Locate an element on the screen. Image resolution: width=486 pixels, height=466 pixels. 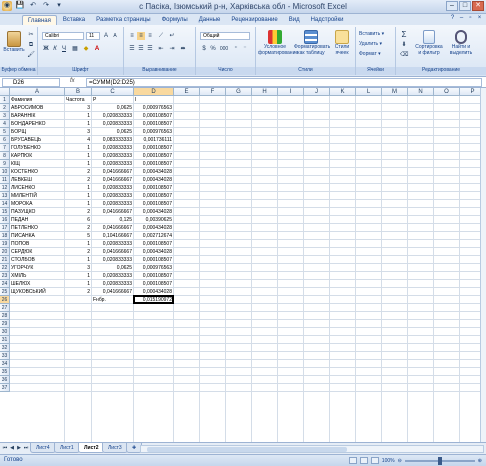
row-header: 27 is located at coordinates (5, 308).